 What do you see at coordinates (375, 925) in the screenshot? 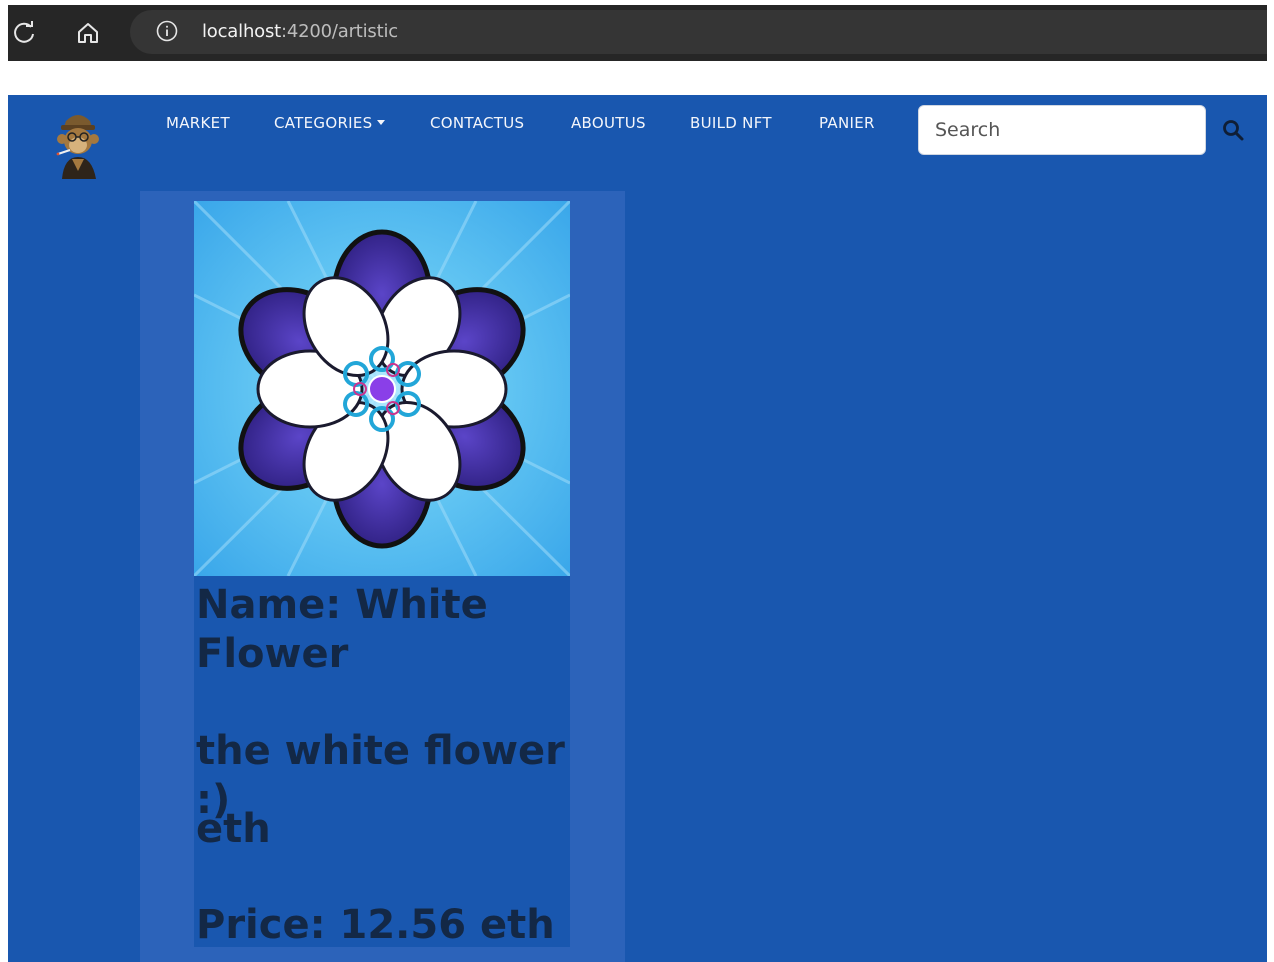
I see `nft-price: Price: 12.56 eth` at bounding box center [375, 925].